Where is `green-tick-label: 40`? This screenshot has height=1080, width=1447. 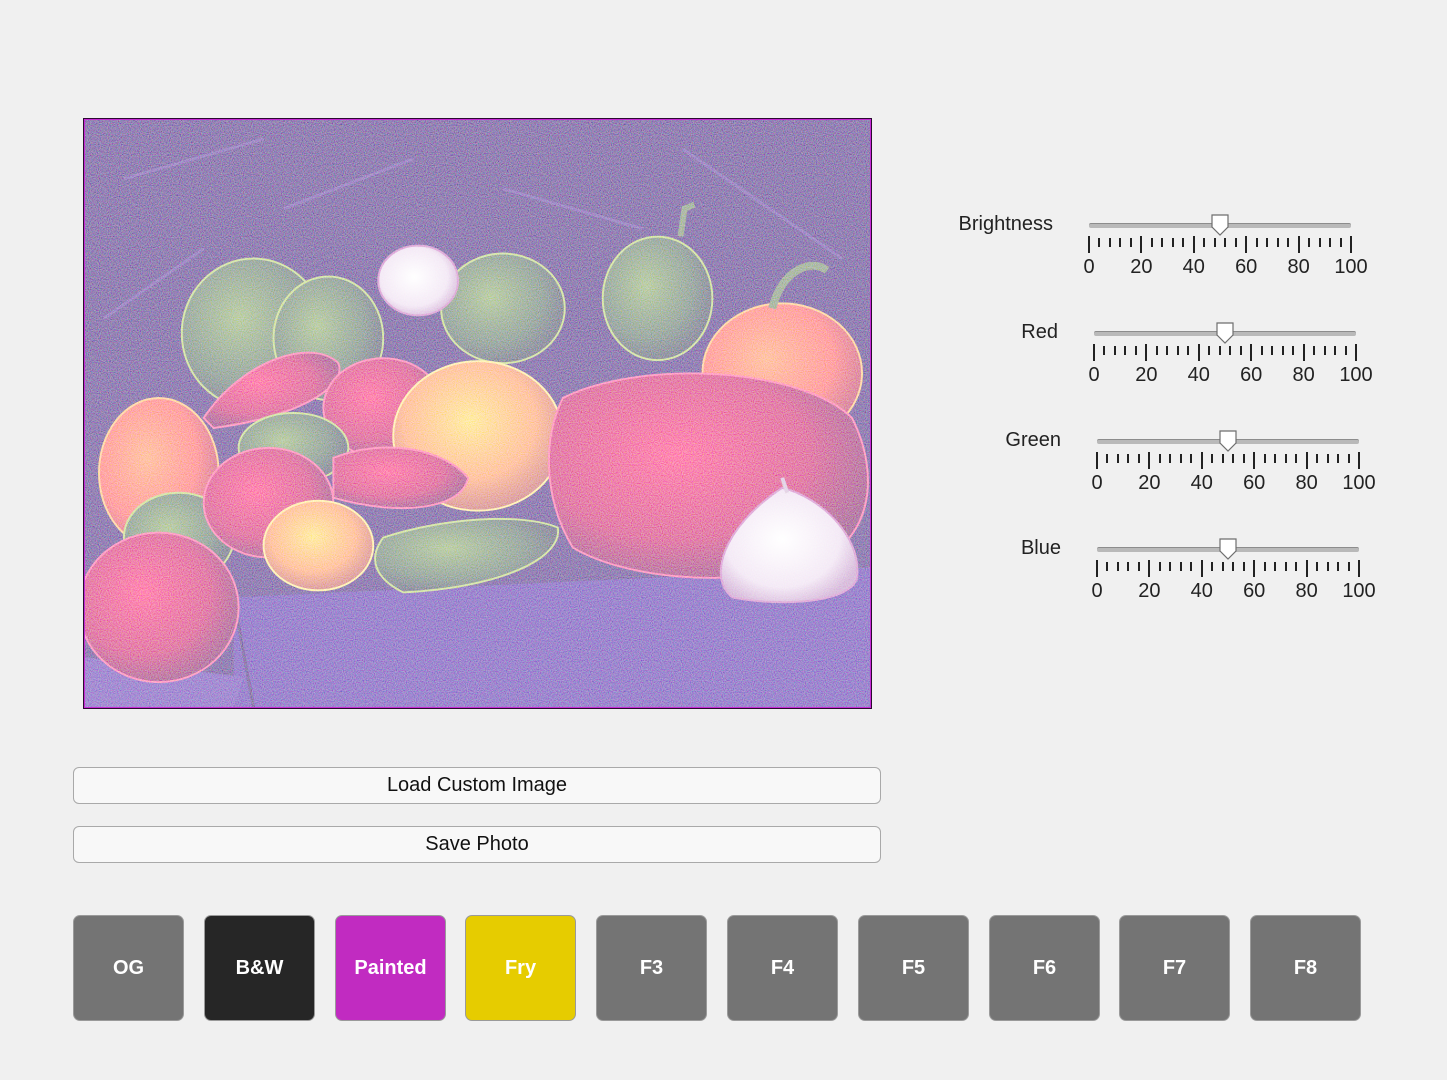
green-tick-label: 40 is located at coordinates (1201, 483).